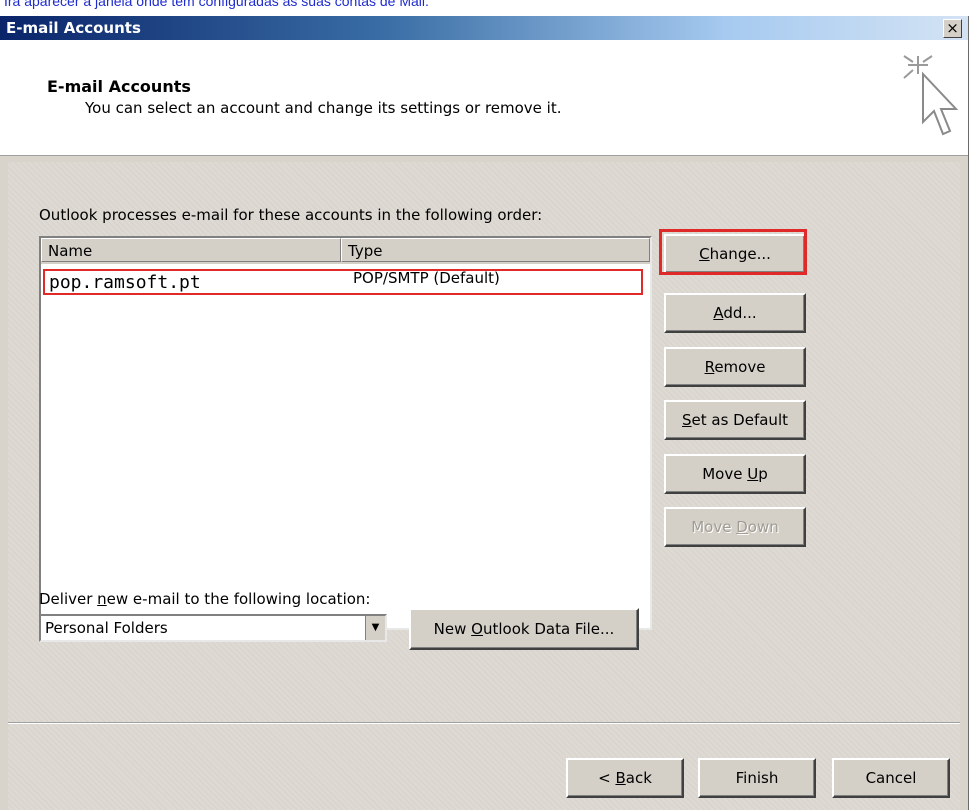 This screenshot has width=970, height=810. Describe the element at coordinates (739, 420) in the screenshot. I see `set-default-label-post: et as Default` at that location.